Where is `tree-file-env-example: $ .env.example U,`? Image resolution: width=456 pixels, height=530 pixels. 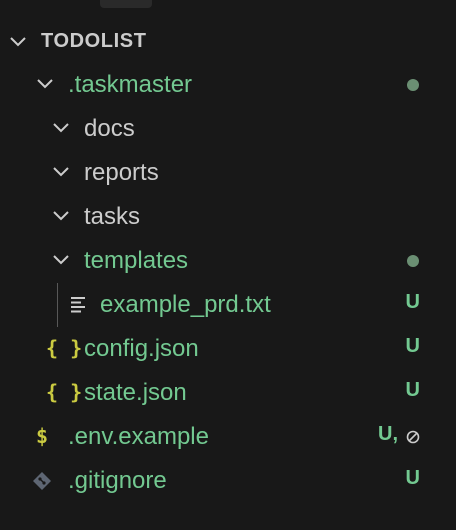 tree-file-env-example: $ .env.example U, is located at coordinates (228, 436).